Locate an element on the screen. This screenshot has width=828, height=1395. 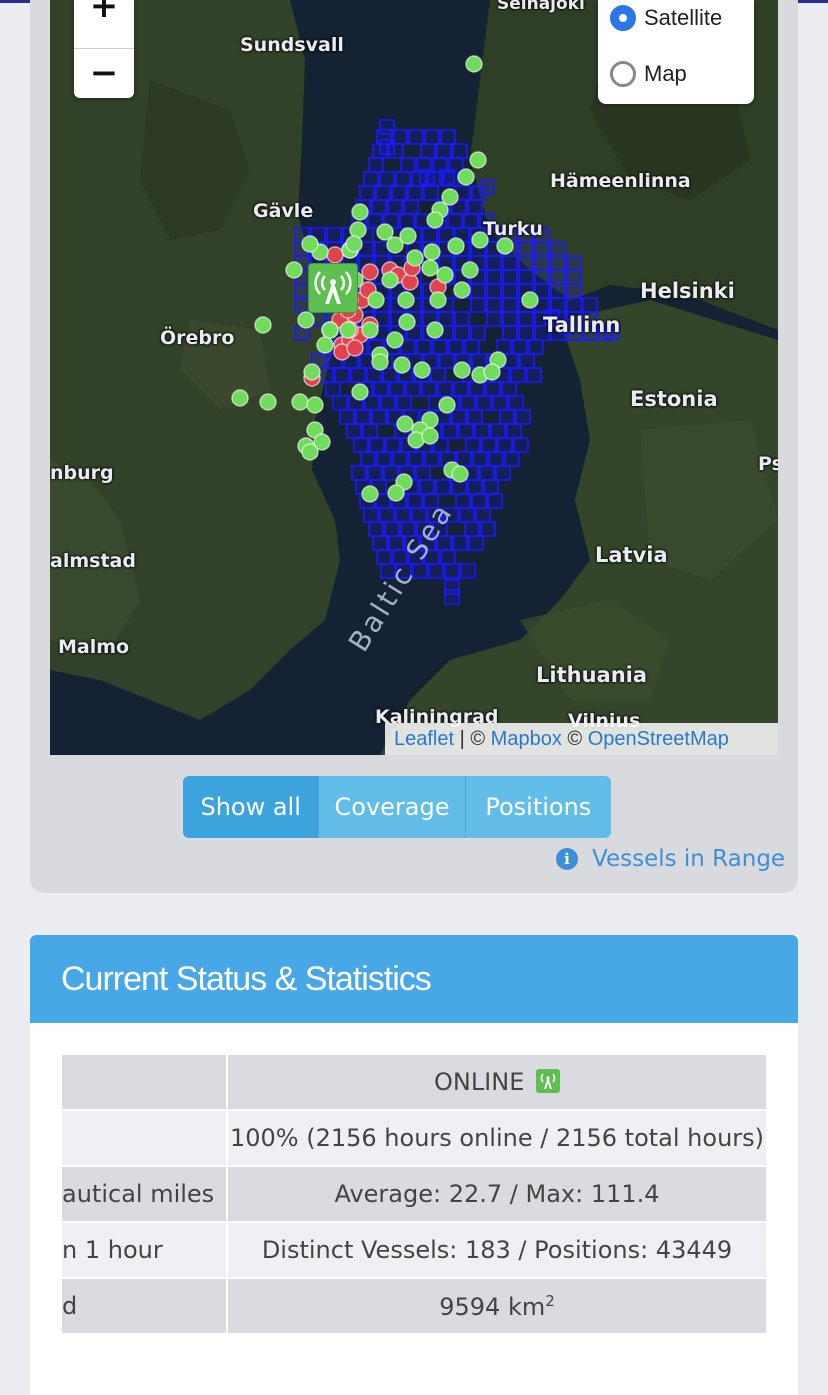
stat-value: ONLINE is located at coordinates (497, 1082).